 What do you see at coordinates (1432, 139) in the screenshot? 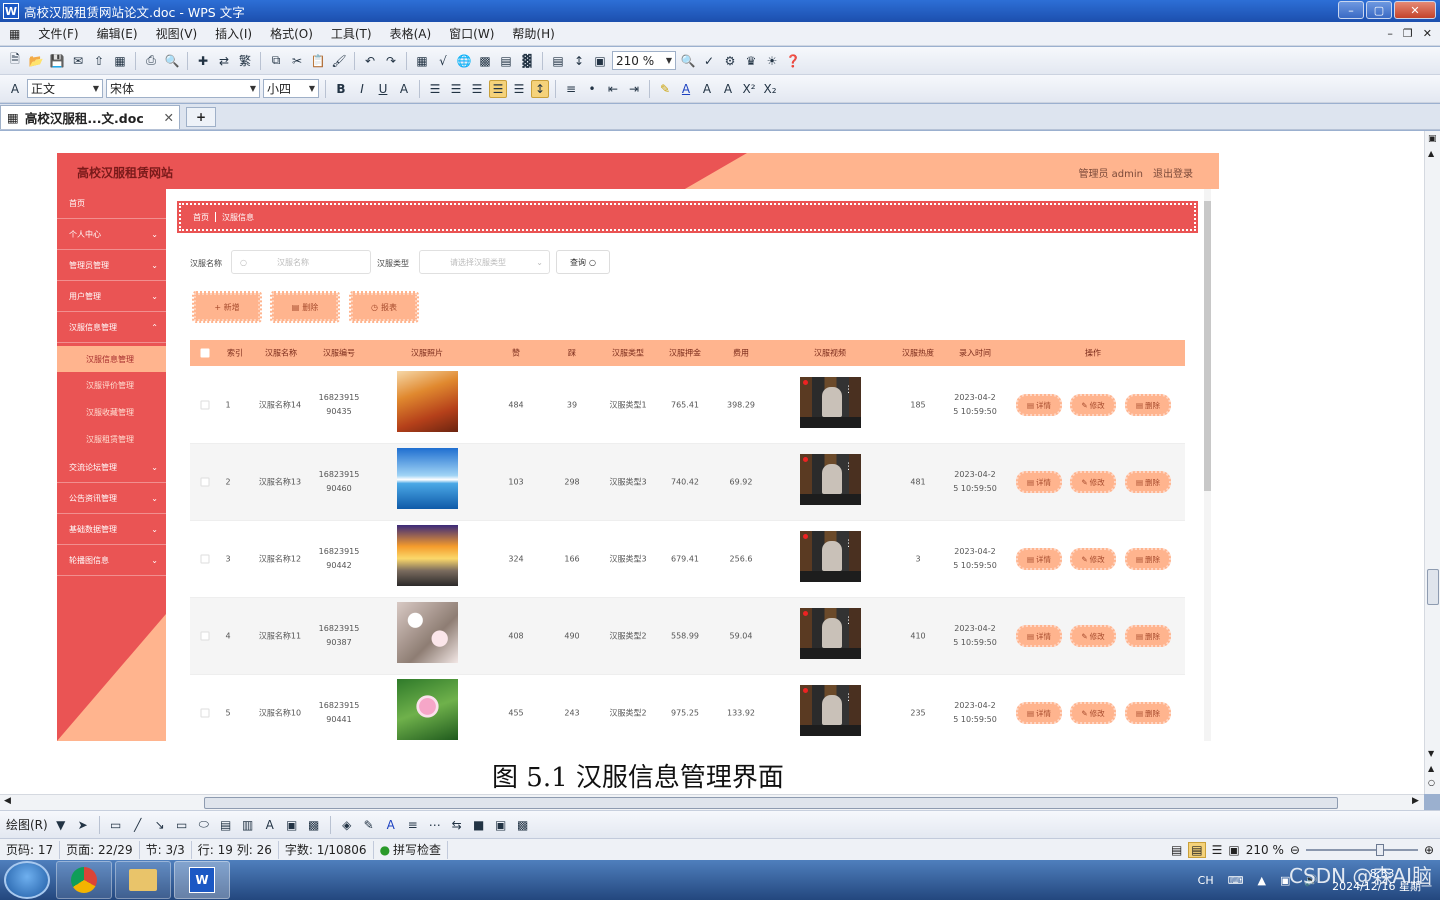
I see `split-icon: ▣` at bounding box center [1432, 139].